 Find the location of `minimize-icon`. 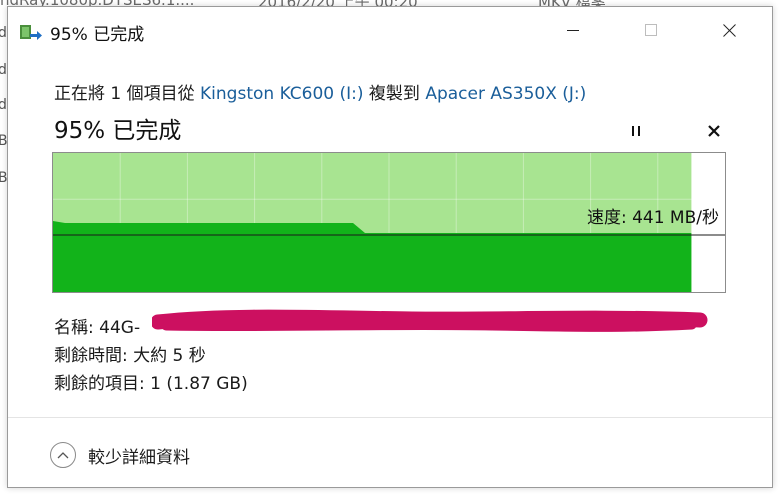

minimize-icon is located at coordinates (573, 30).